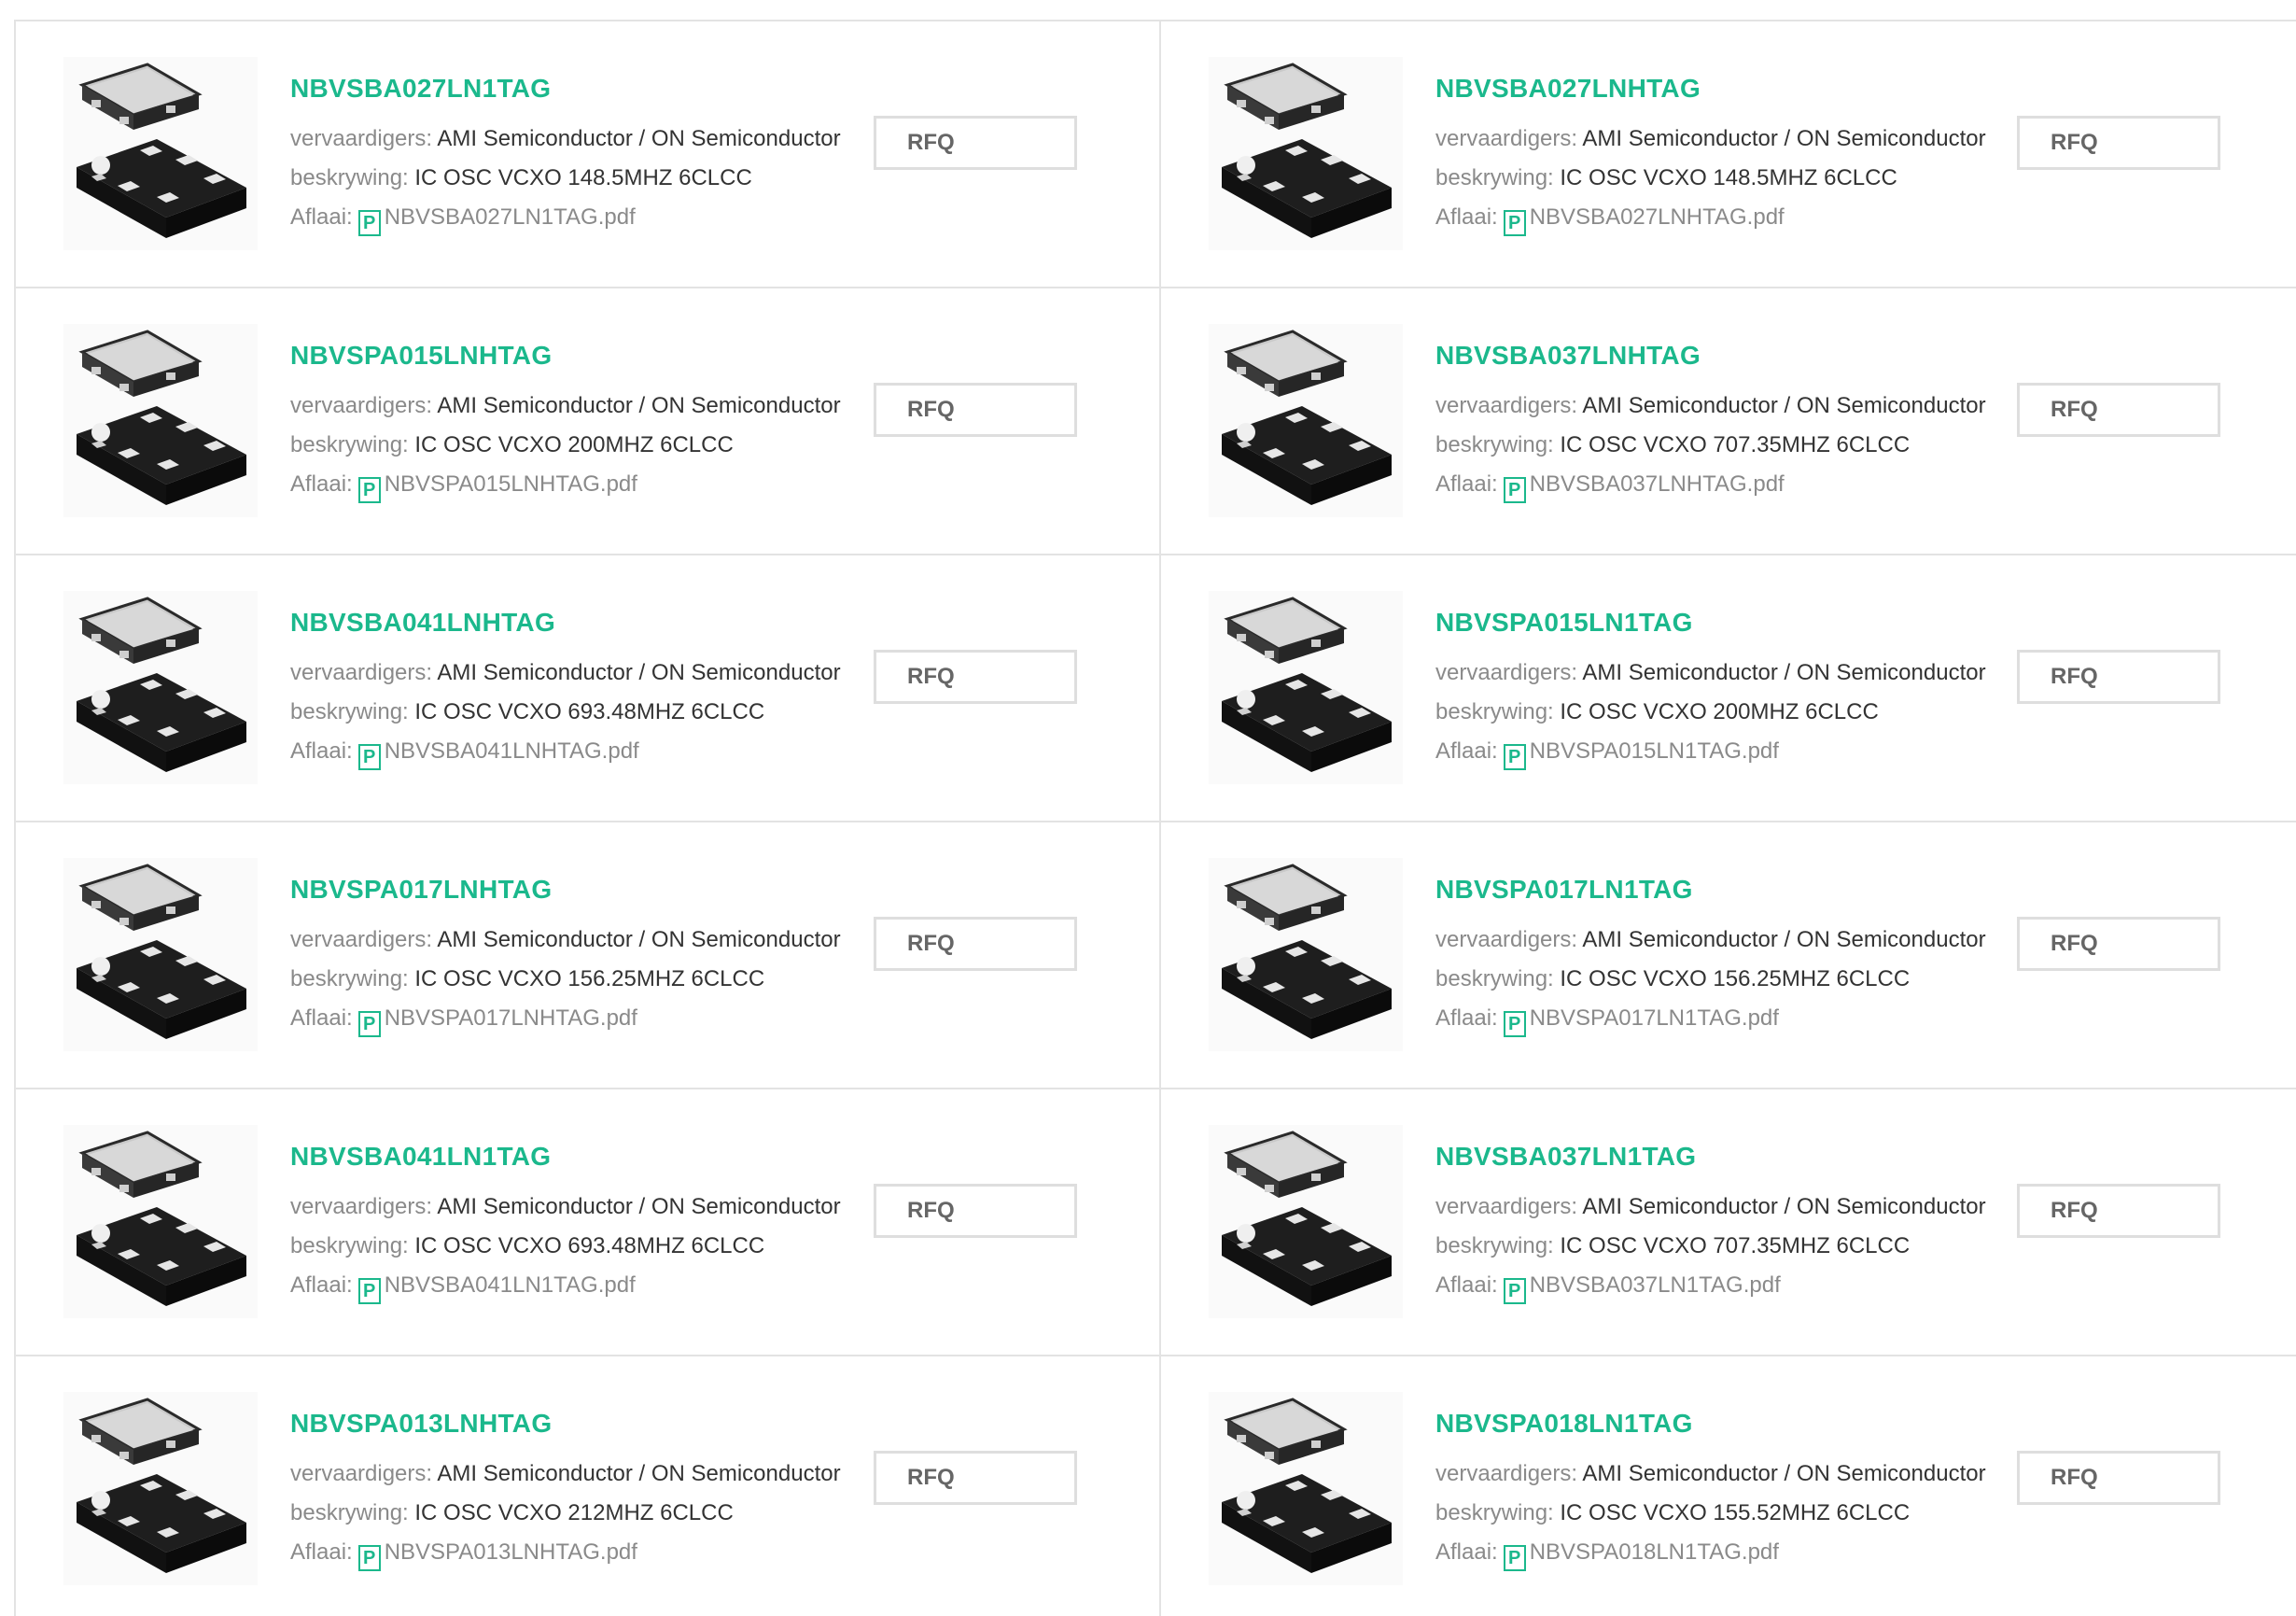 Image resolution: width=2296 pixels, height=1616 pixels. I want to click on datasheet-link: NBVSBA037LN1TAG.pdf, so click(1655, 1285).